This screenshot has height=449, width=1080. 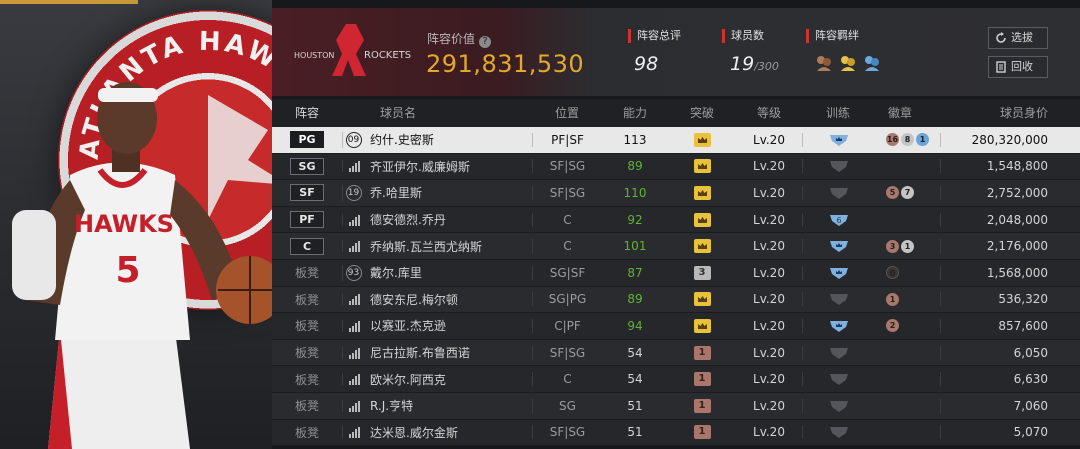 What do you see at coordinates (907, 193) in the screenshot?
I see `badge-silver-icon: 7` at bounding box center [907, 193].